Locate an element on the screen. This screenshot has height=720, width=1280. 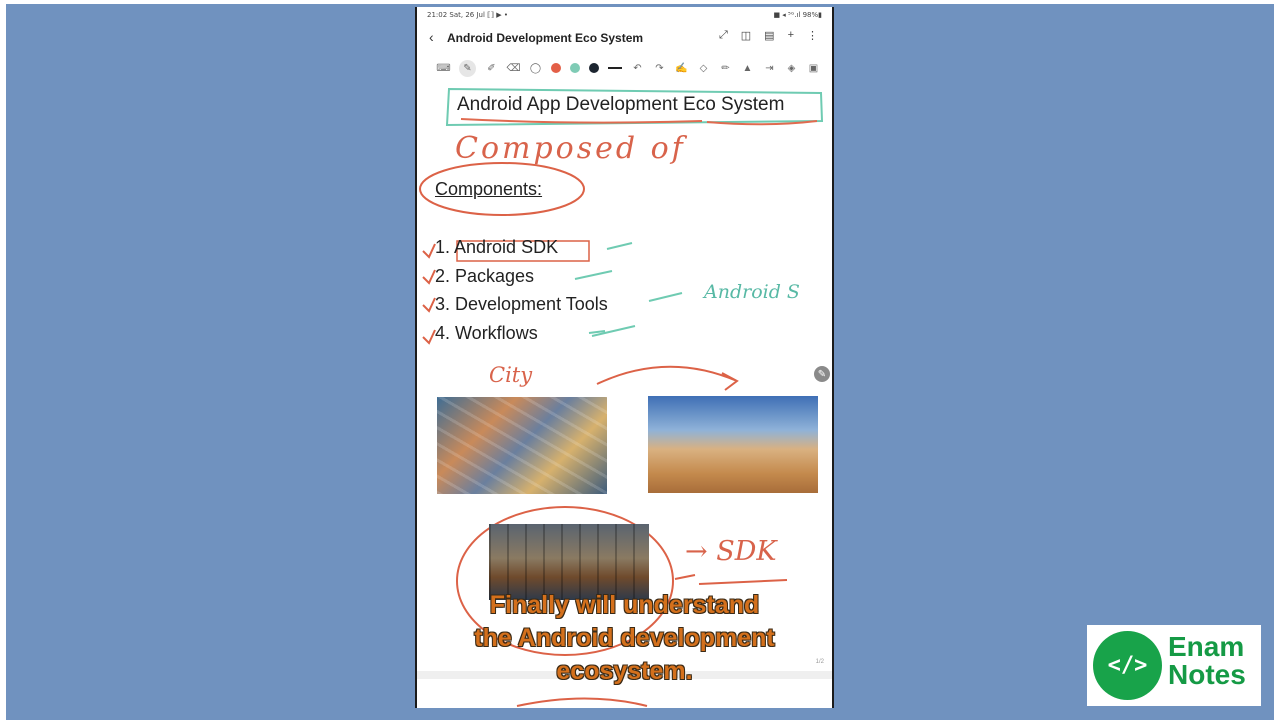
pen-icon: ✎ is located at coordinates (467, 68).